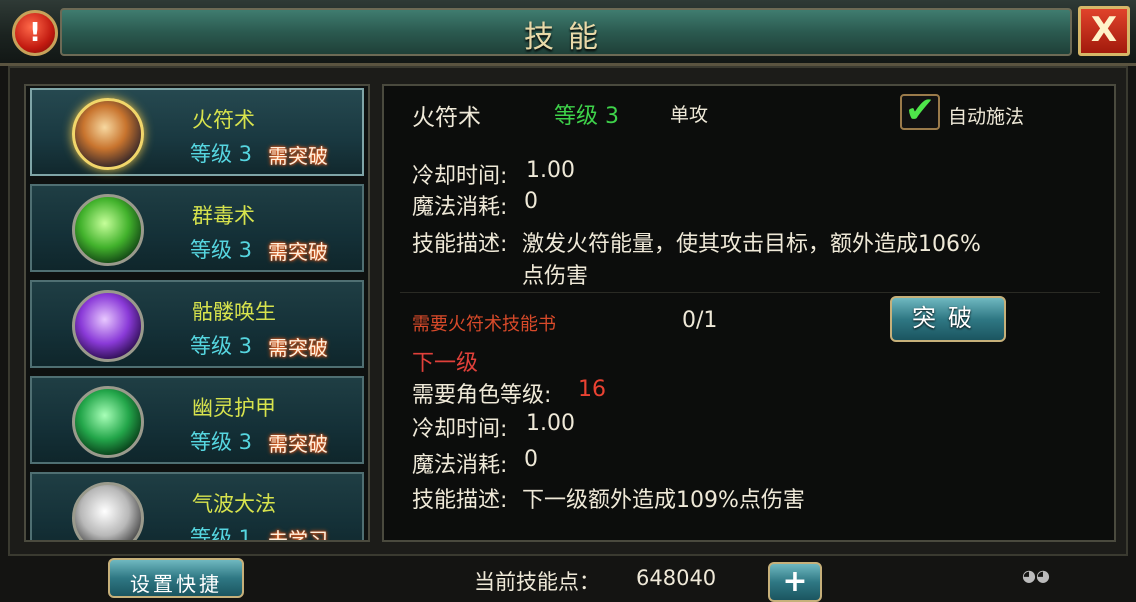  What do you see at coordinates (689, 115) in the screenshot?
I see `detail-attack-type: 单攻` at bounding box center [689, 115].